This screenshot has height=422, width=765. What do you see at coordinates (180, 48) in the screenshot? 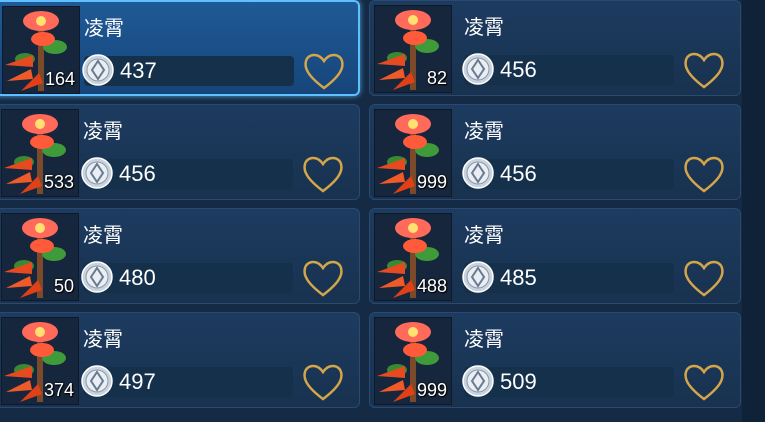
I see `item-card: 164 凌霄 437` at bounding box center [180, 48].